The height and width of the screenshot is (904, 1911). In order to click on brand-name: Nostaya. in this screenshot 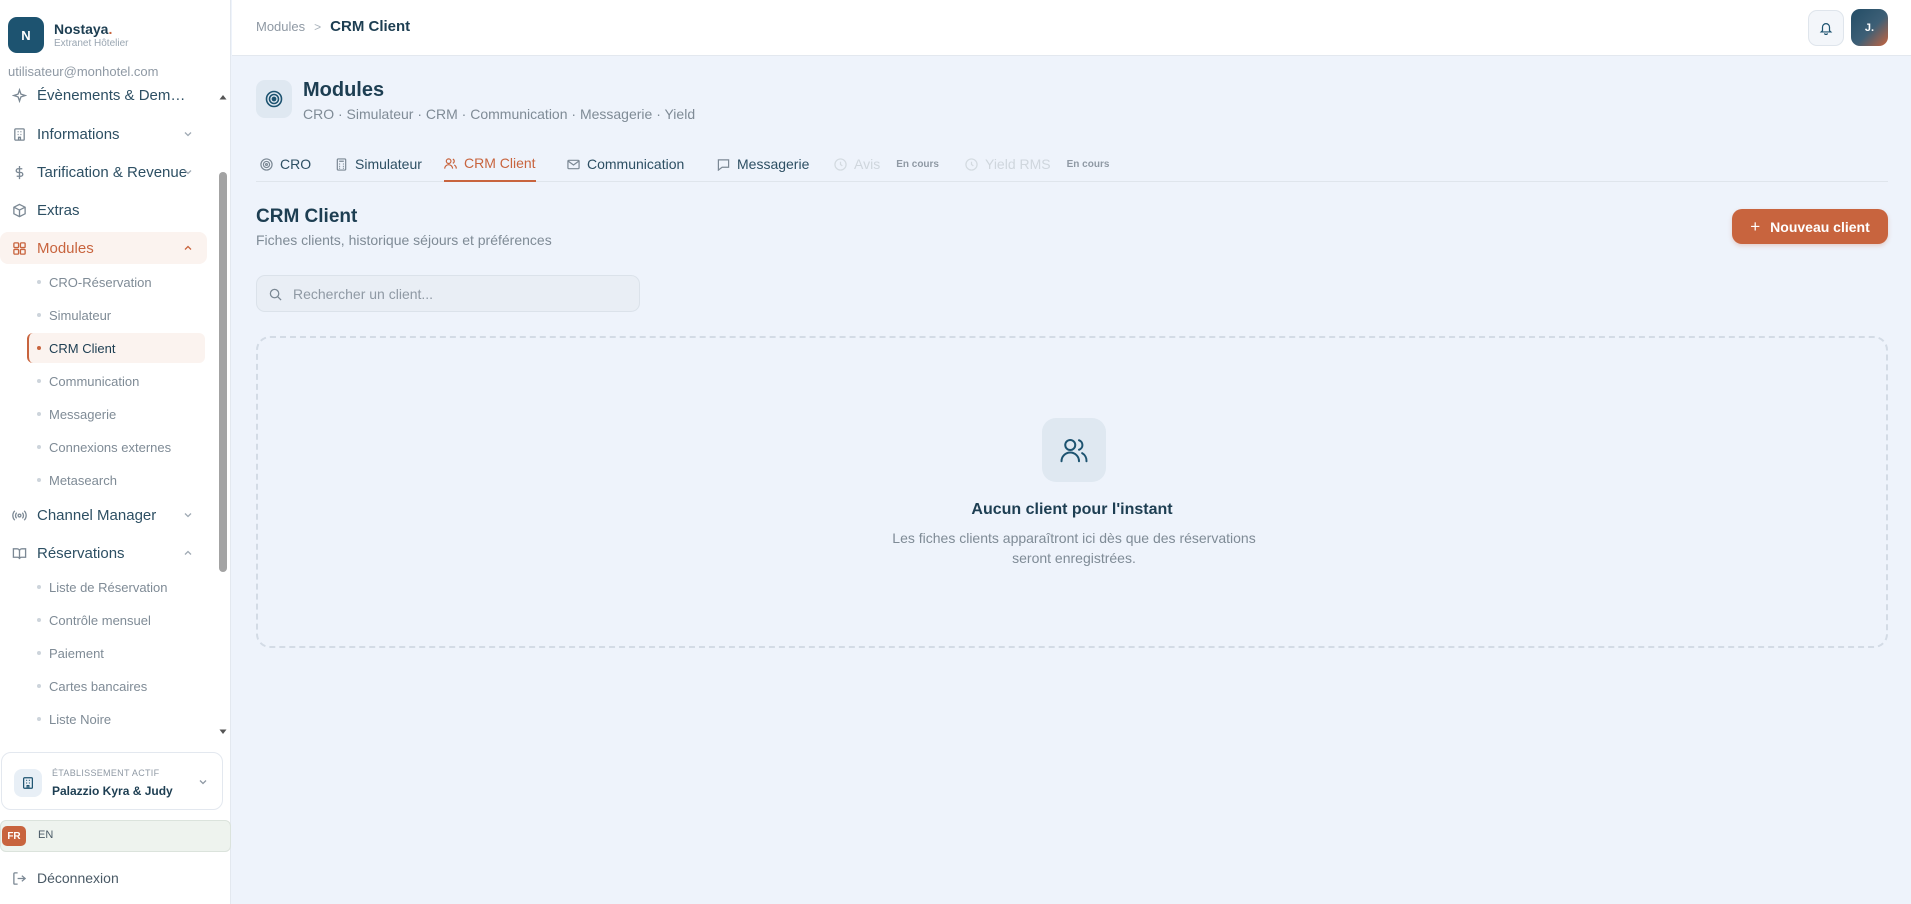, I will do `click(91, 29)`.